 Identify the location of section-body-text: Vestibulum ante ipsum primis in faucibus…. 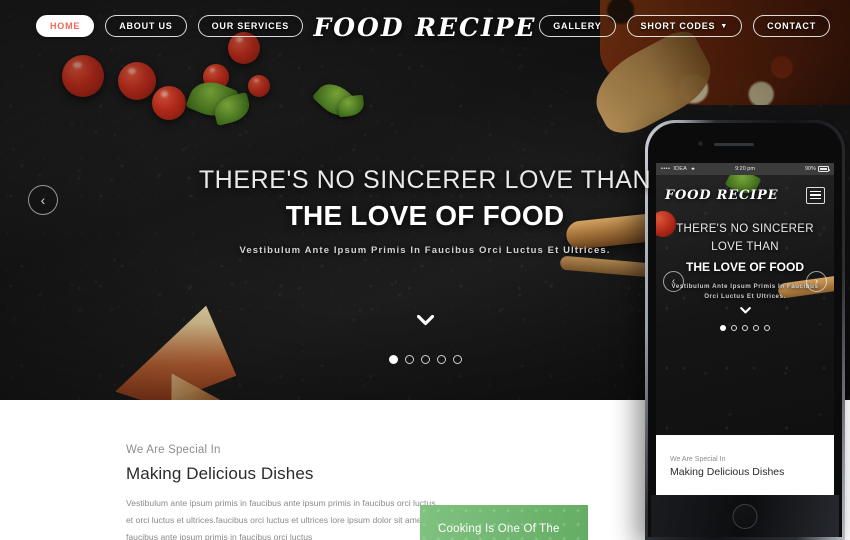
(281, 519).